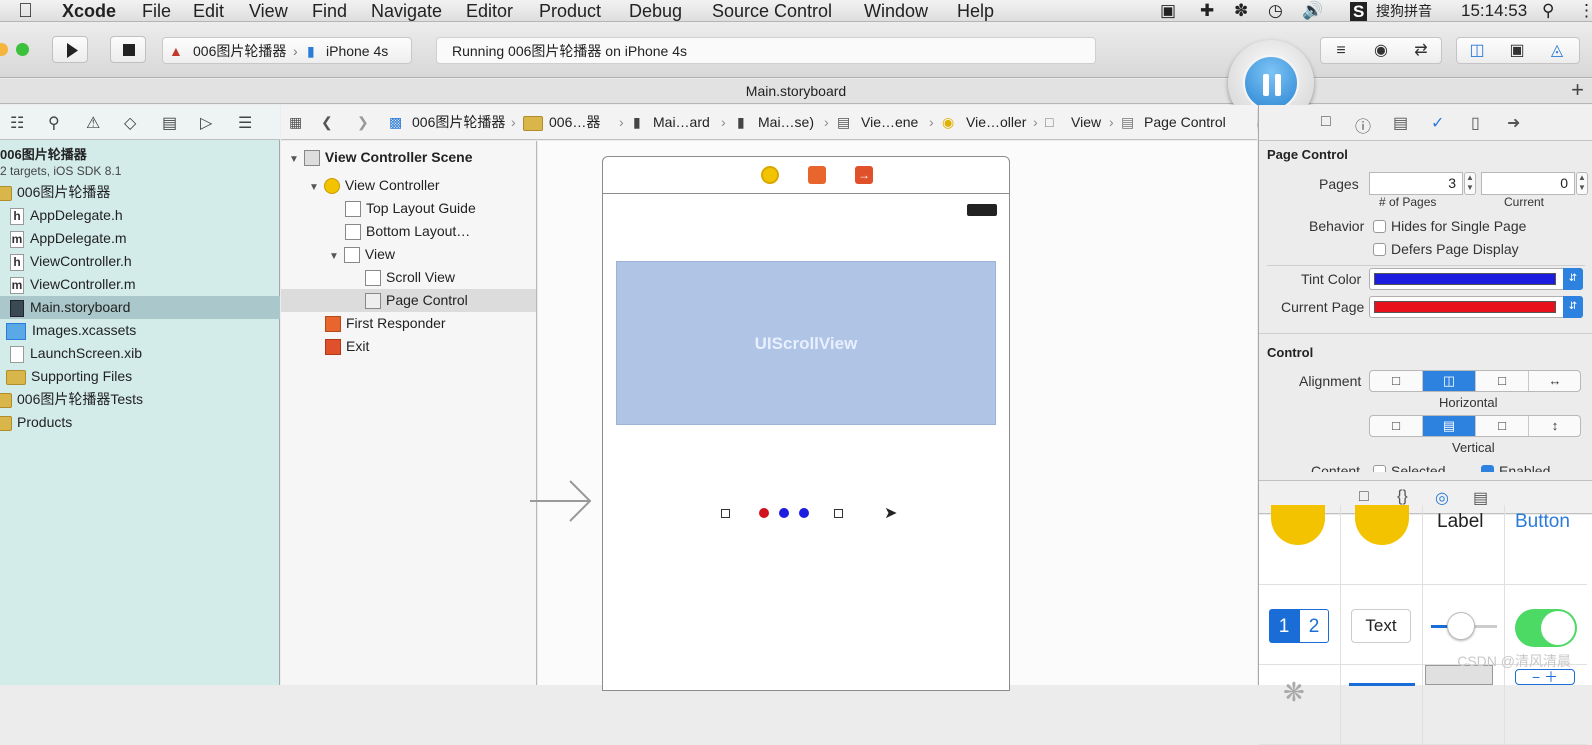  I want to click on hides-for-single-page-checkbox, so click(1379, 226).